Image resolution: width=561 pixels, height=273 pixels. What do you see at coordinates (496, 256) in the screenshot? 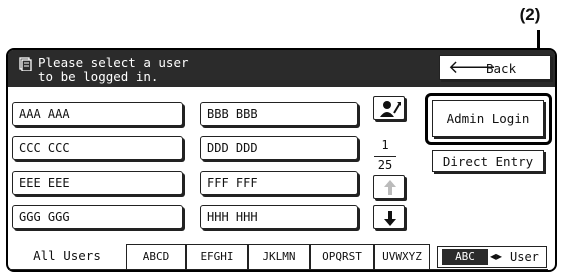
I see `left-right-arrows-icon: ◂▸` at bounding box center [496, 256].